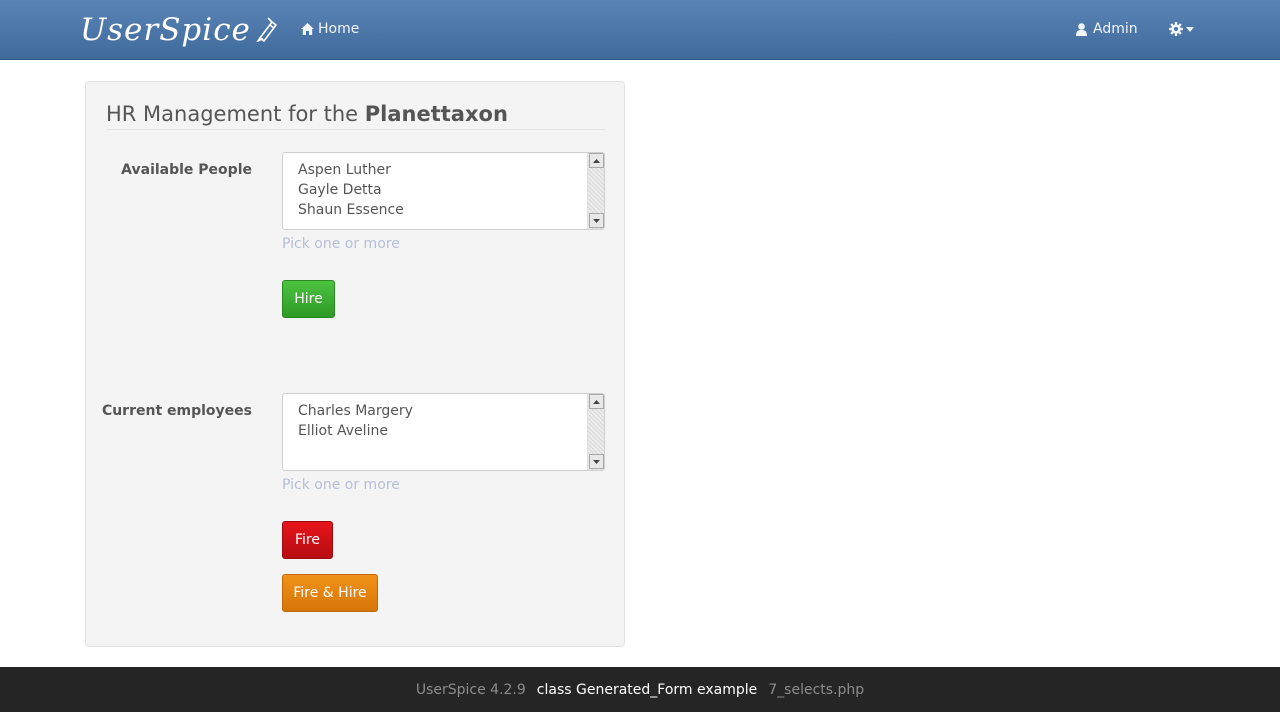  Describe the element at coordinates (1081, 29) in the screenshot. I see `user-icon` at that location.